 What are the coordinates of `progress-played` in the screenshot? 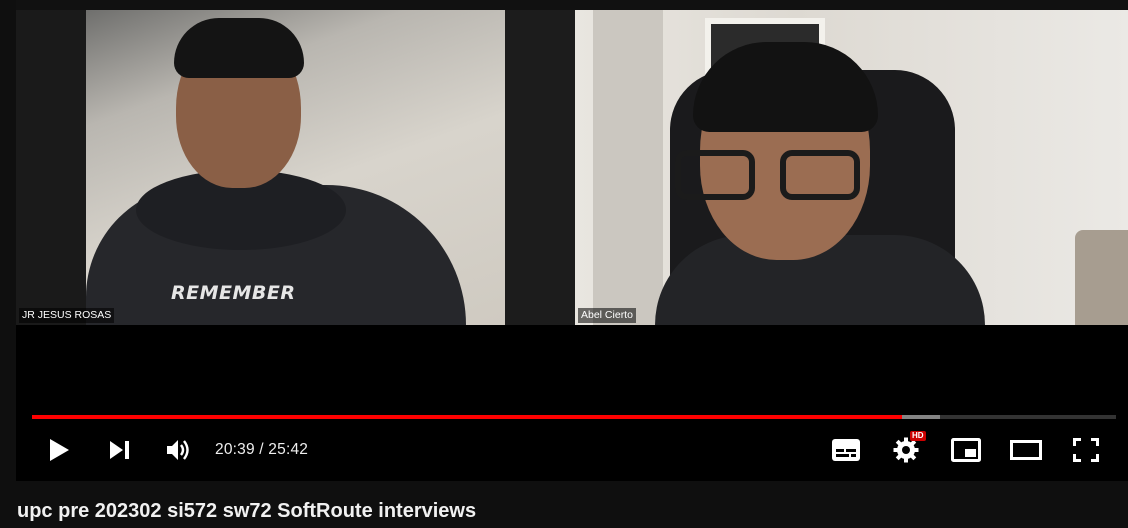 It's located at (467, 417).